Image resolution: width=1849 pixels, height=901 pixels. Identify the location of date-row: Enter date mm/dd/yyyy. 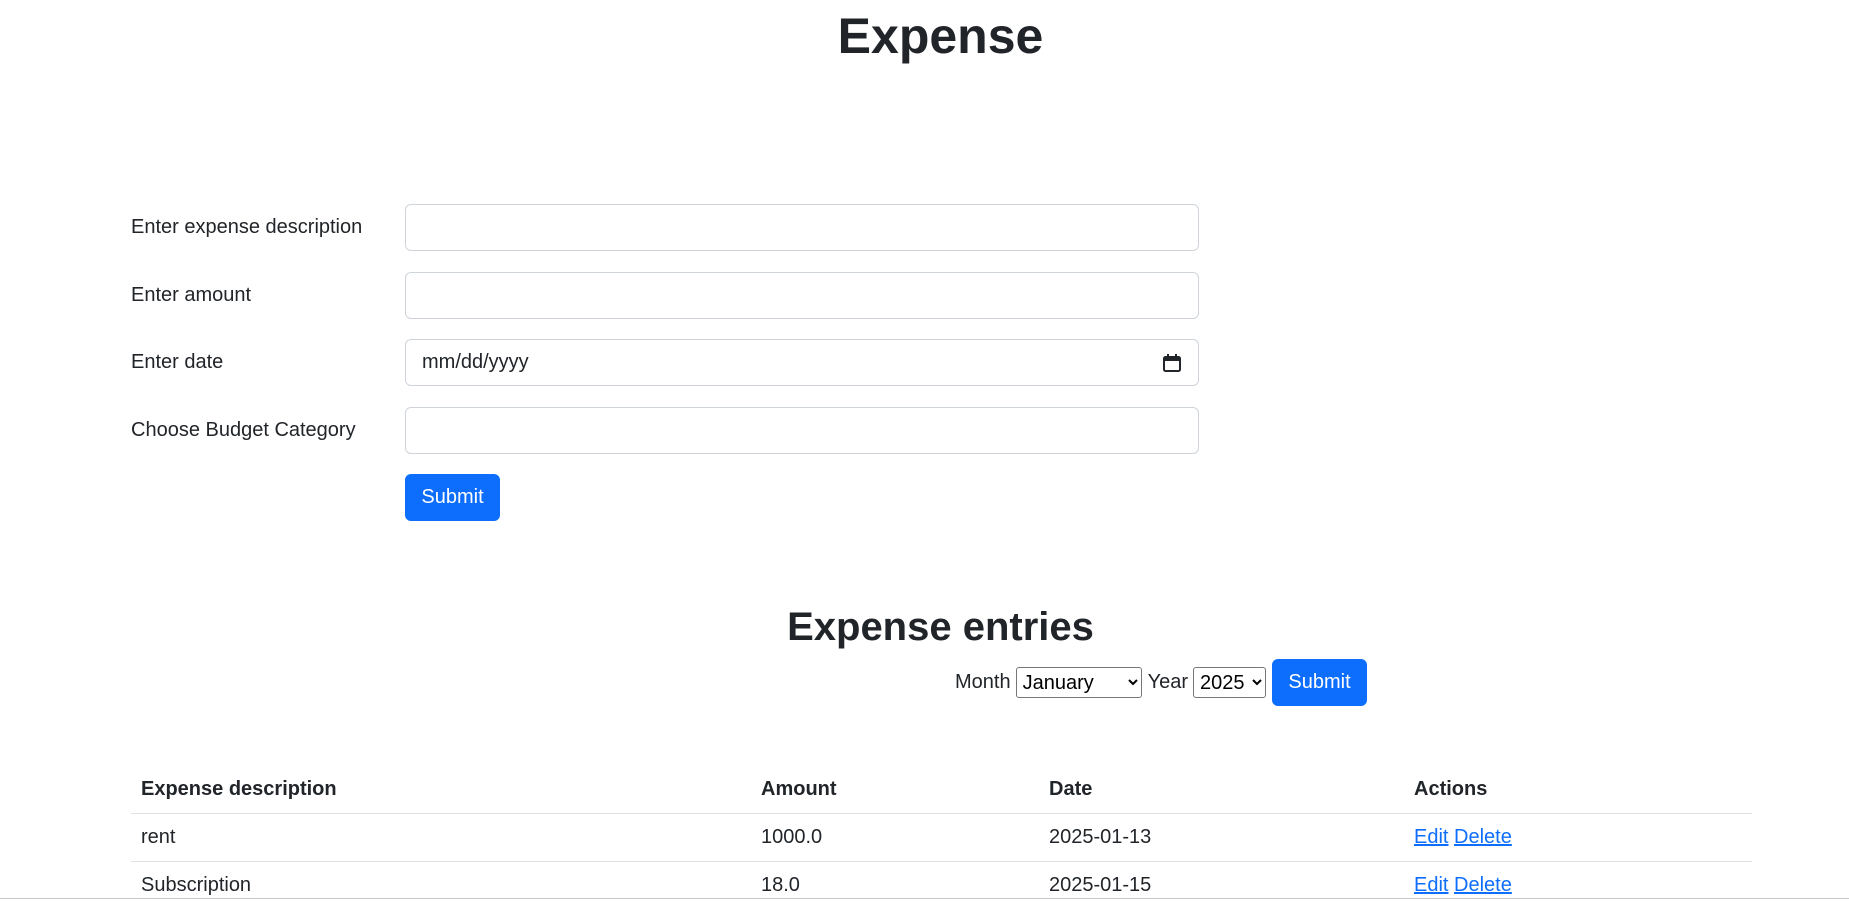
(666, 362).